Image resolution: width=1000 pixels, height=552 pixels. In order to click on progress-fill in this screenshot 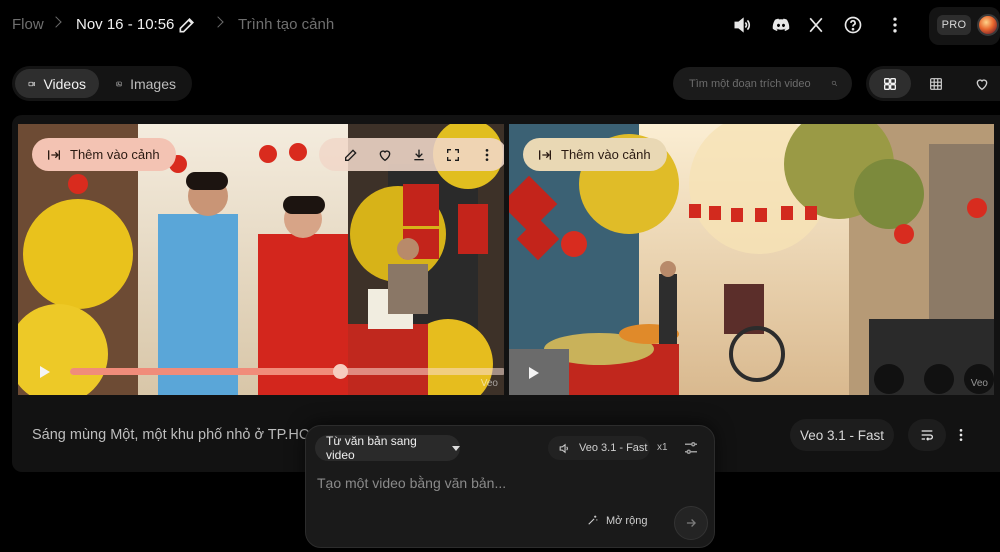, I will do `click(205, 371)`.